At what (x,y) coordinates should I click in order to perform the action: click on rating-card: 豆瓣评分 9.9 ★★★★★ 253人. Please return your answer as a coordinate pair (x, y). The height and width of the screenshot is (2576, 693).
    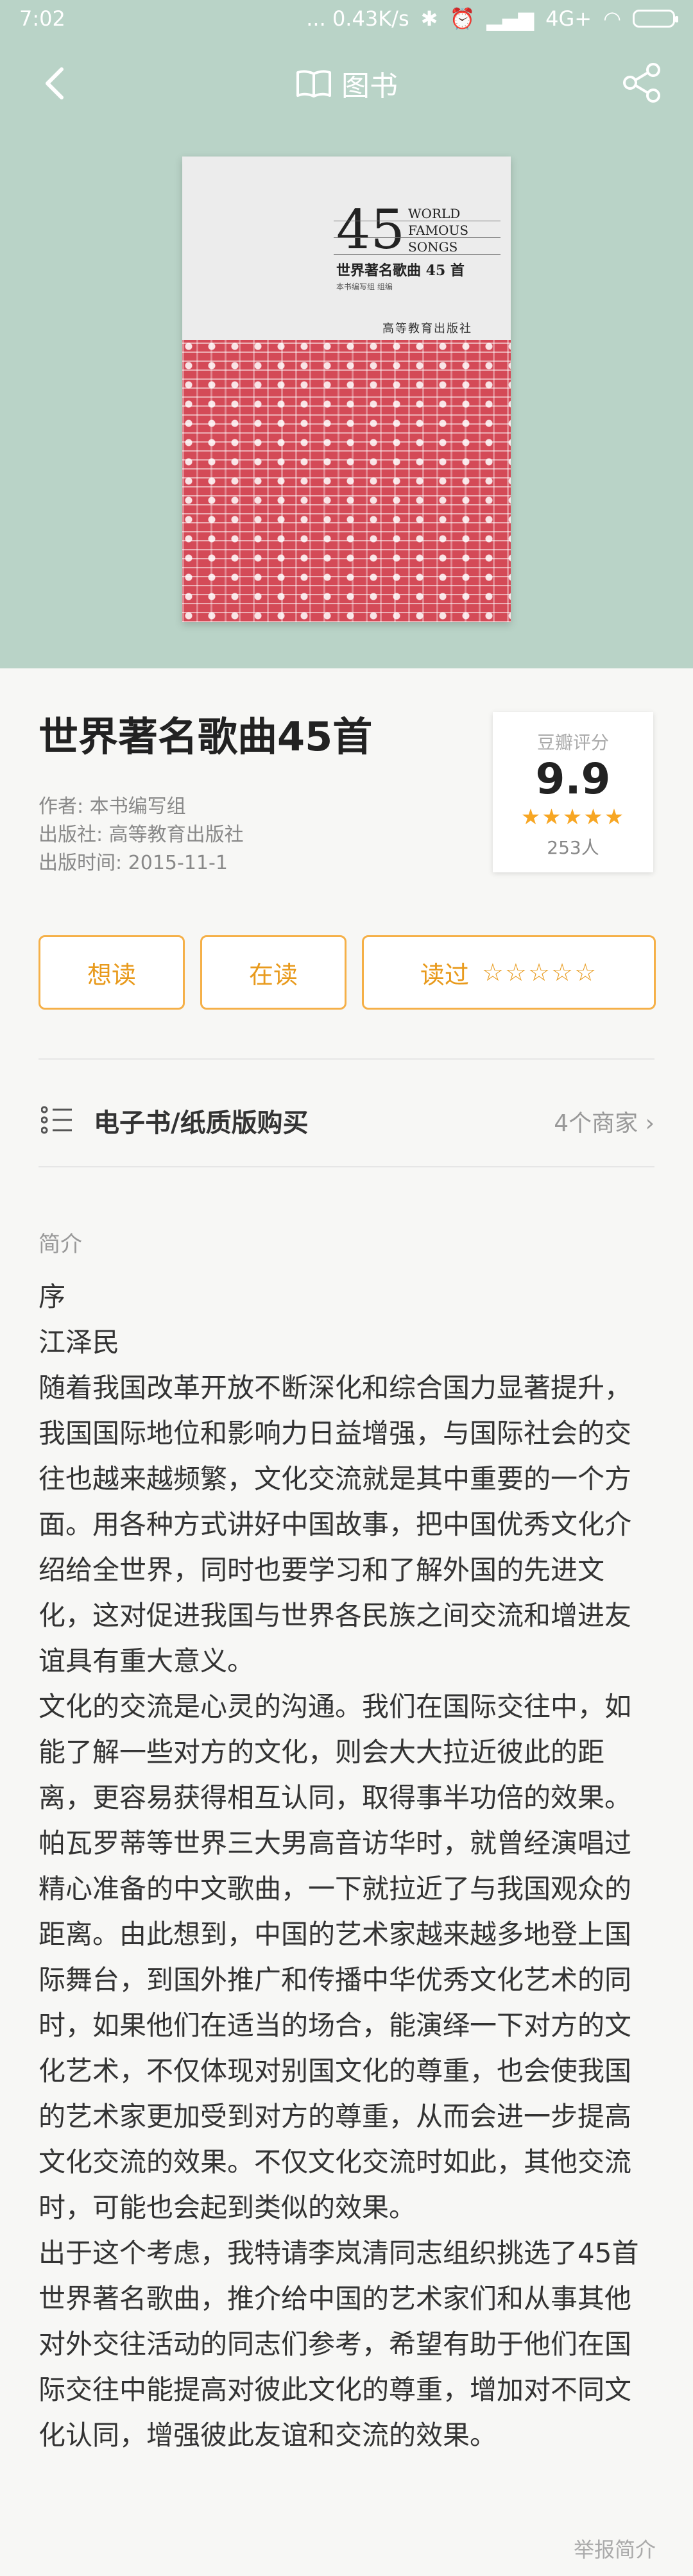
    Looking at the image, I should click on (573, 792).